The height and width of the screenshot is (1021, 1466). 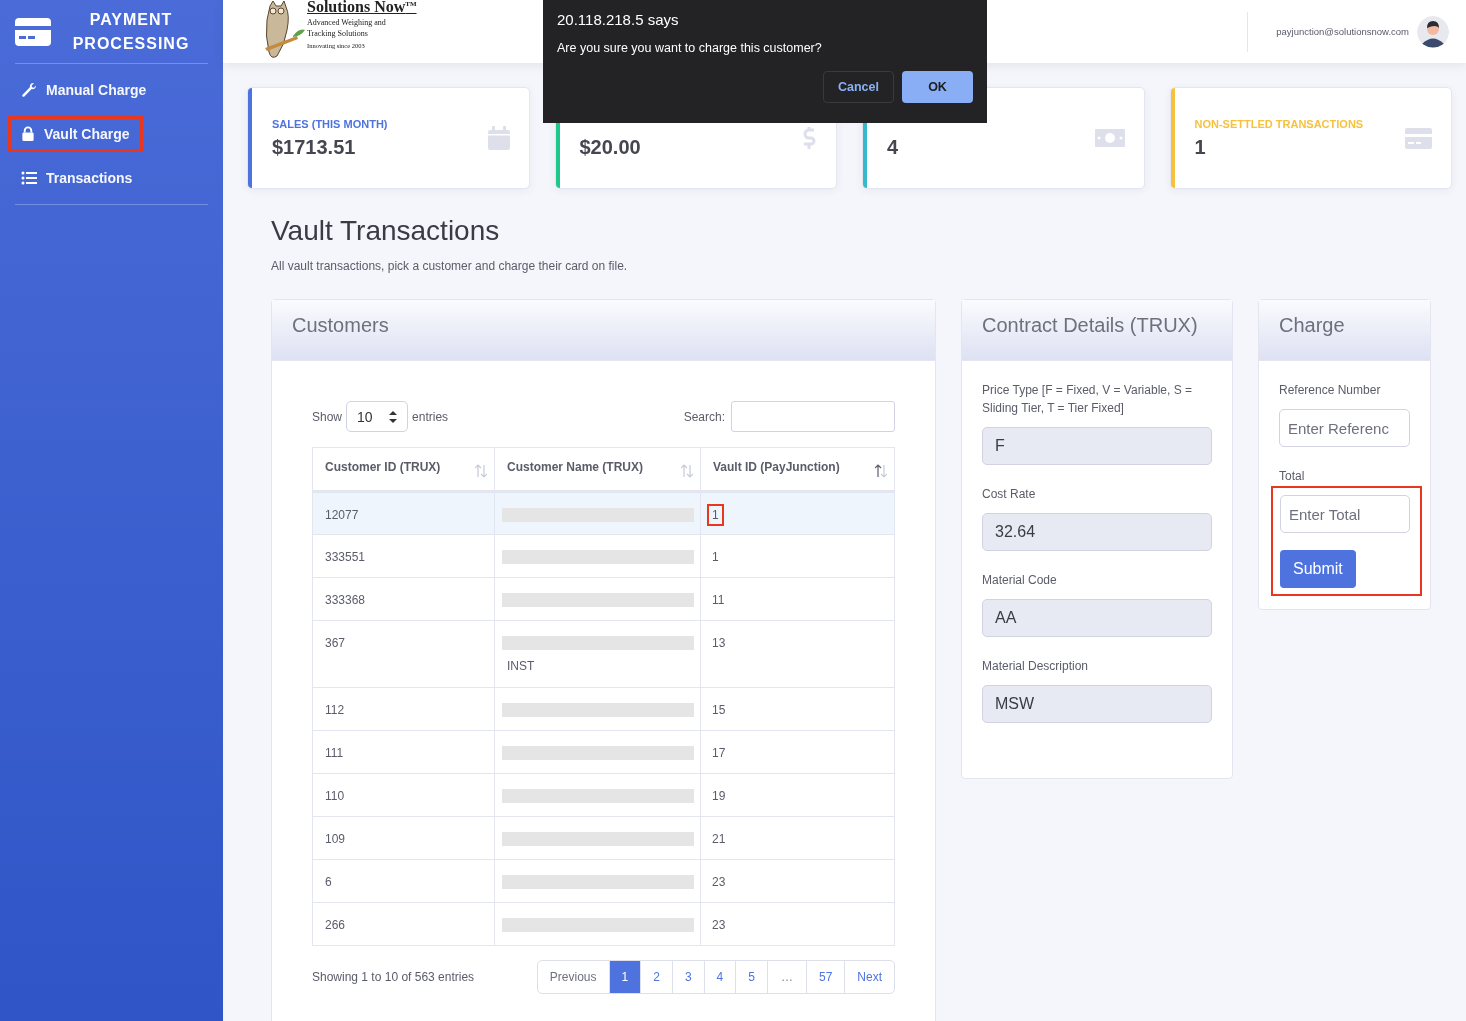 What do you see at coordinates (610, 147) in the screenshot?
I see `stat-value: $20.00` at bounding box center [610, 147].